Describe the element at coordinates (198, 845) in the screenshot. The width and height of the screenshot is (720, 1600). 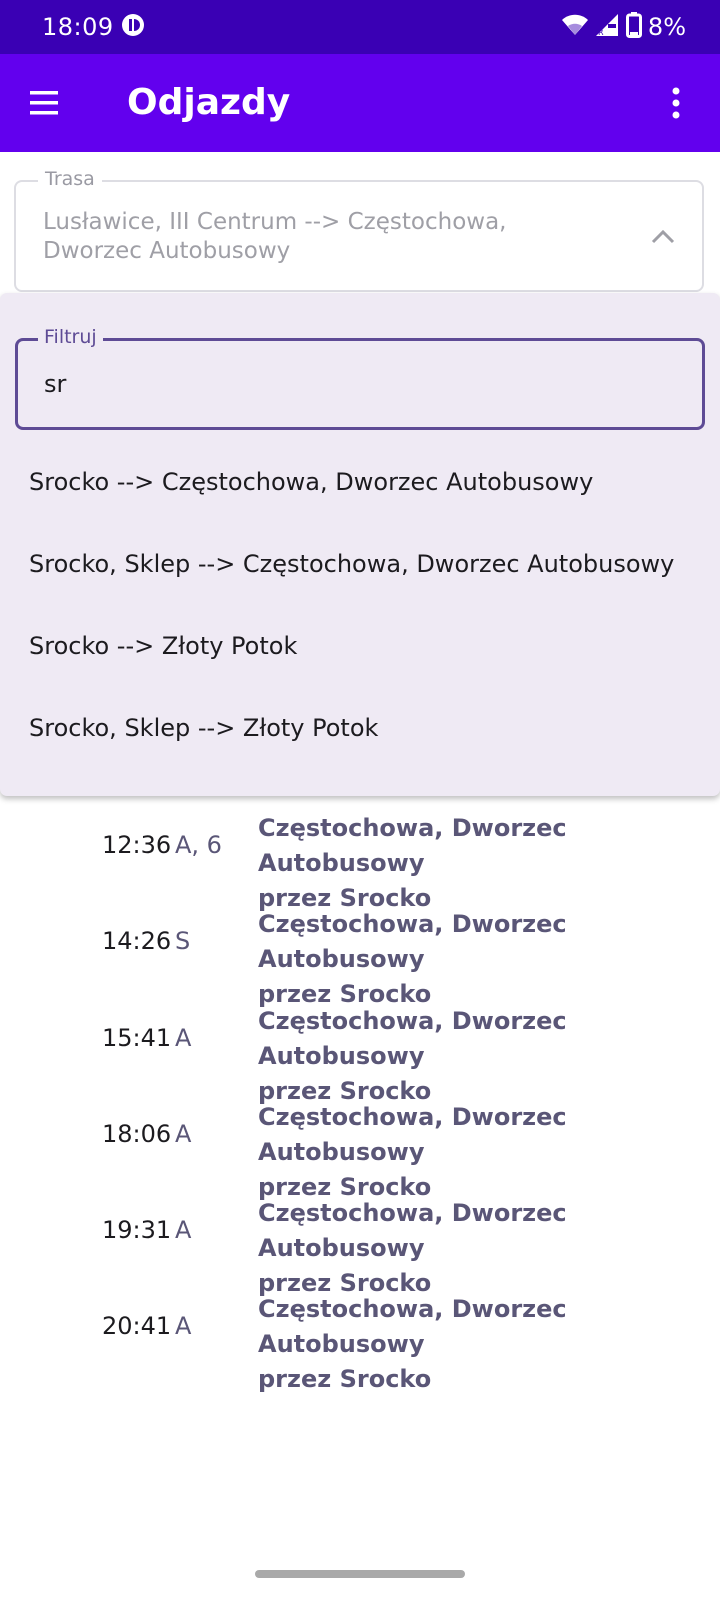
I see `departure-note: A, 6` at that location.